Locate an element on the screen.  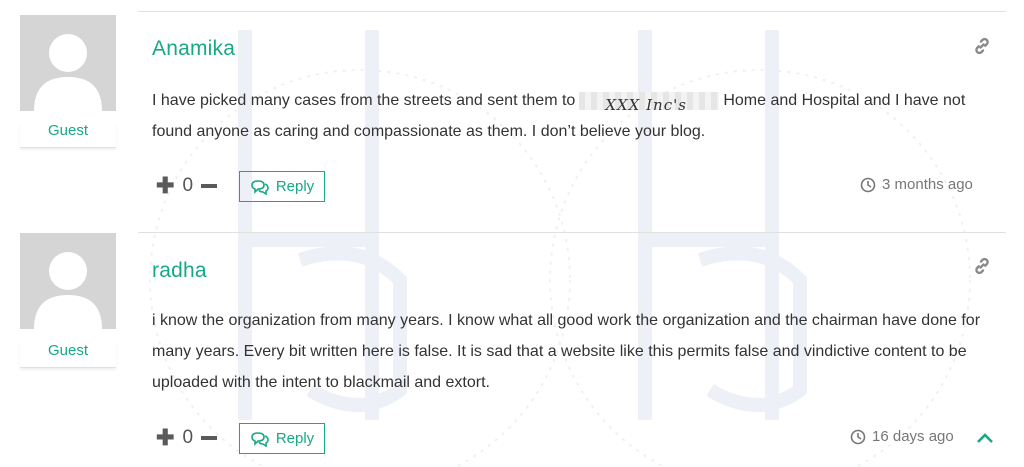
author-name: radha is located at coordinates (179, 271).